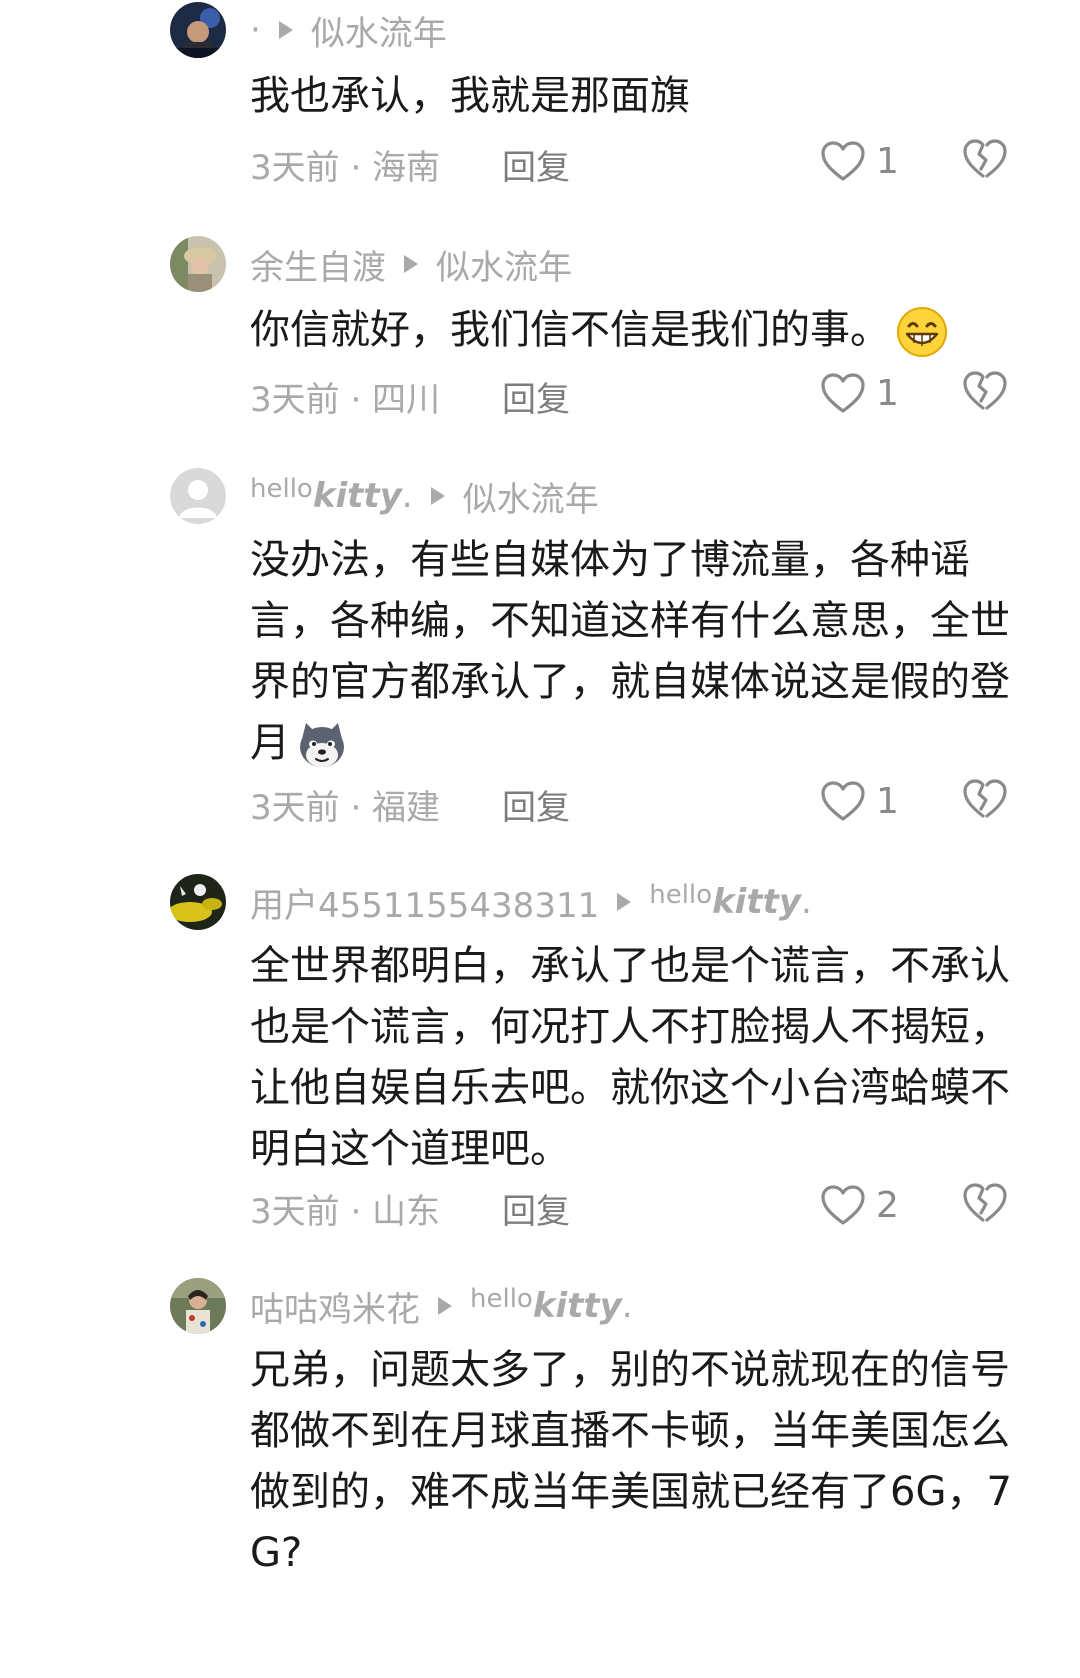 This screenshot has width=1080, height=1678. What do you see at coordinates (470, 96) in the screenshot?
I see `comment-text: 我也承认，我就是那面旗` at bounding box center [470, 96].